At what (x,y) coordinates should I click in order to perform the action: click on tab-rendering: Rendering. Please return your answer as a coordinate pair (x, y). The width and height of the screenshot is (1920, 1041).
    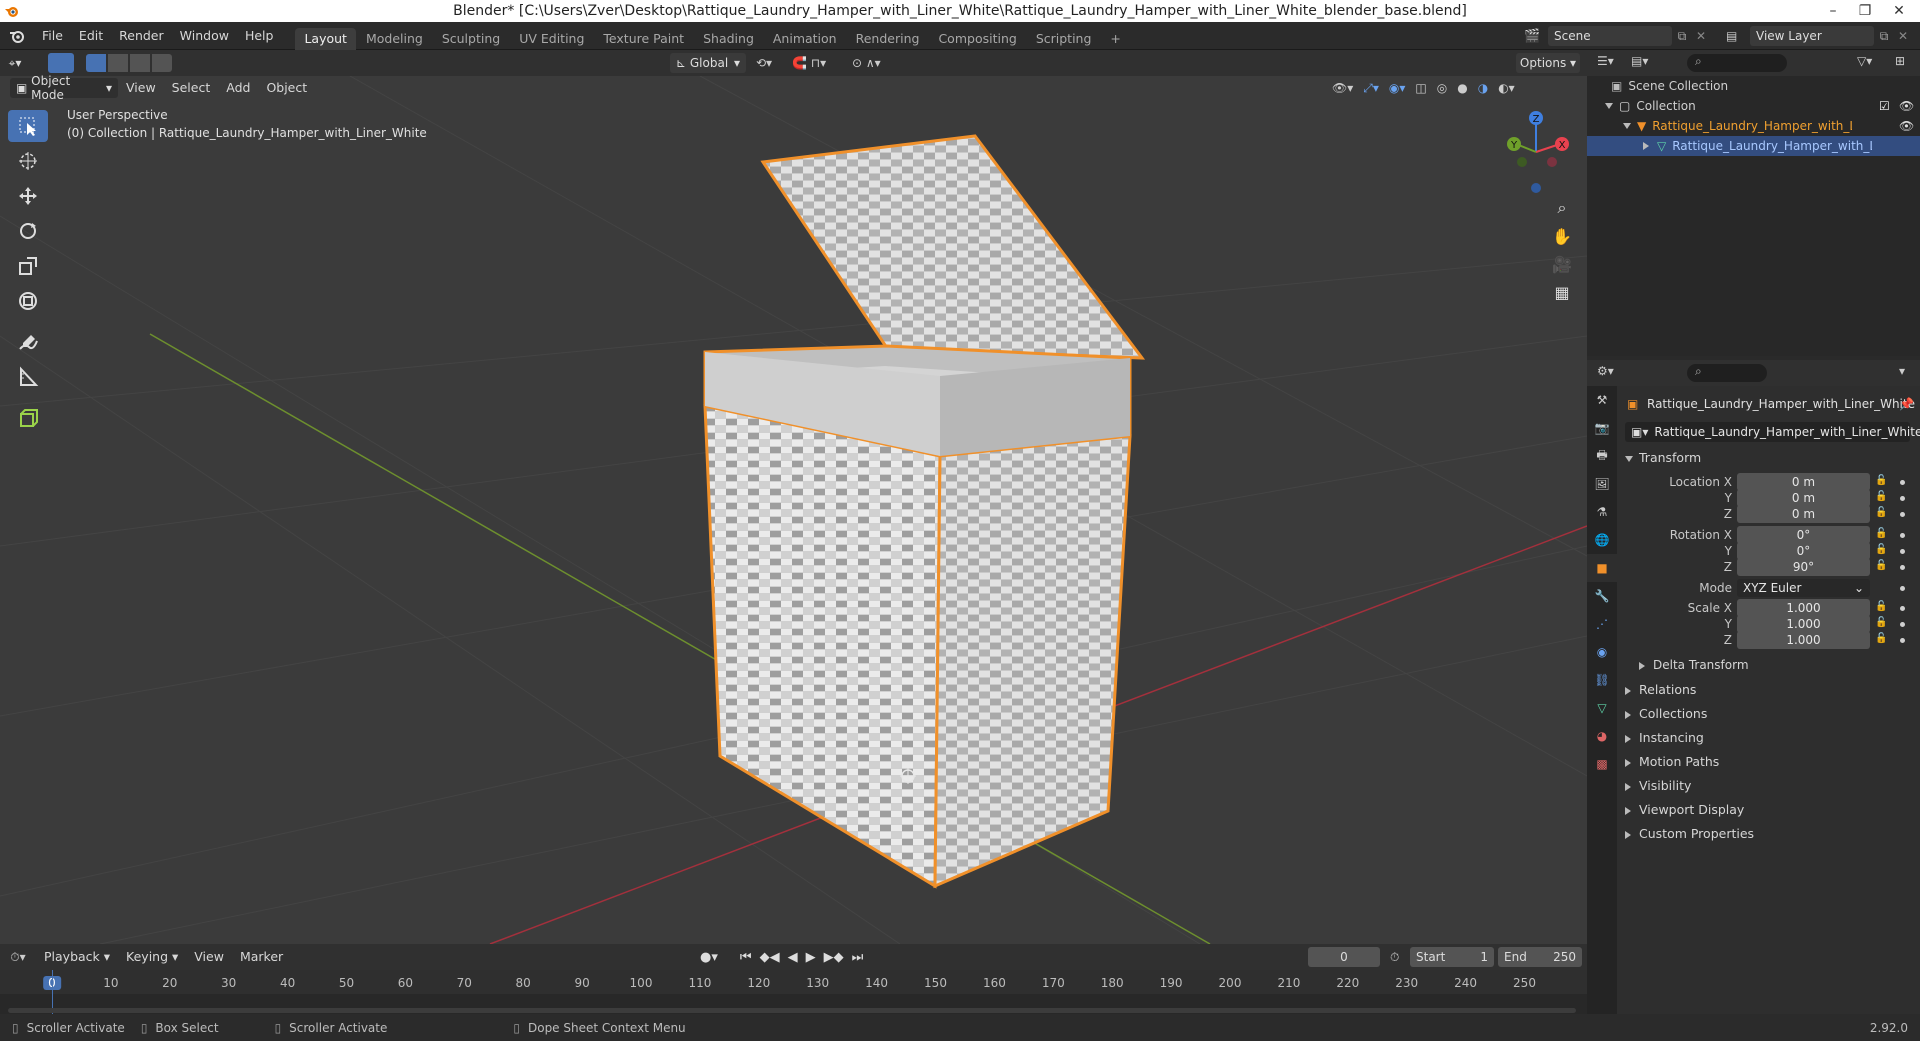
    Looking at the image, I should click on (888, 39).